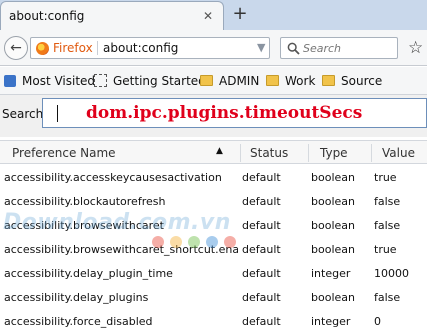 The image size is (427, 333). What do you see at coordinates (261, 47) in the screenshot?
I see `dropdown-arrow-icon: ▼` at bounding box center [261, 47].